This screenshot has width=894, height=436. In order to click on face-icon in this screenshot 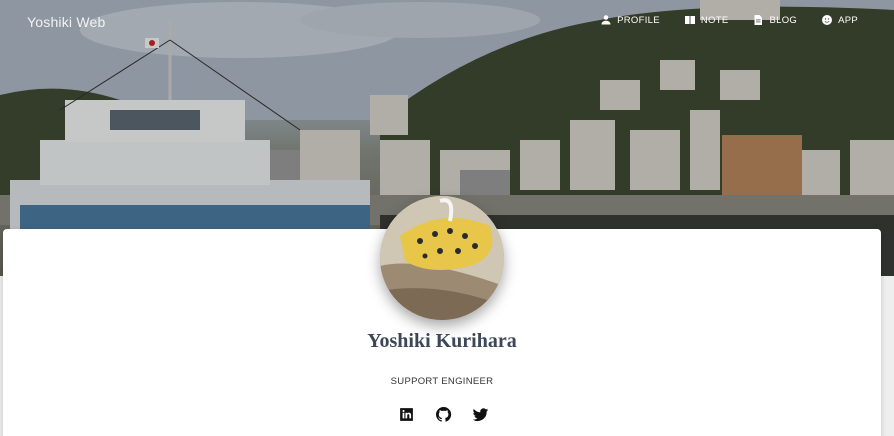, I will do `click(827, 20)`.